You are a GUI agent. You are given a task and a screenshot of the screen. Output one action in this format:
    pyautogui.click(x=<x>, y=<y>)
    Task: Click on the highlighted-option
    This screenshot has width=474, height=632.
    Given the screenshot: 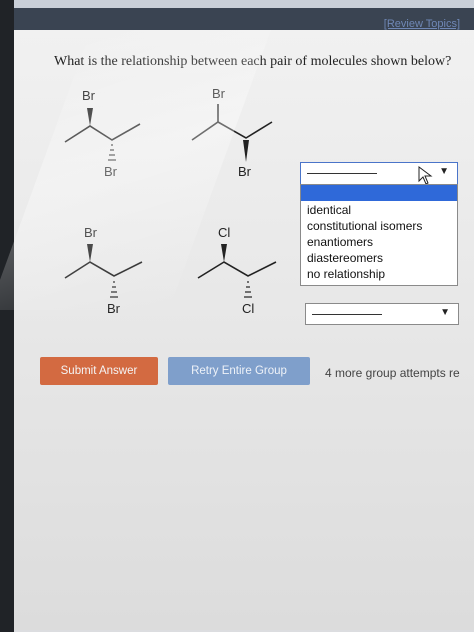 What is the action you would take?
    pyautogui.click(x=379, y=193)
    